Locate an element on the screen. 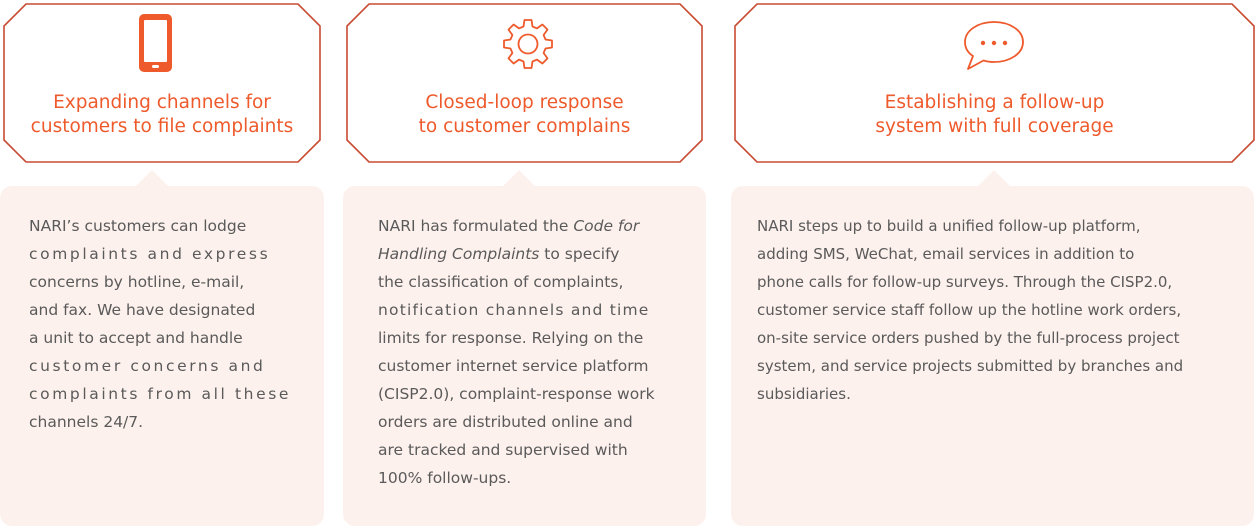  gear-icon is located at coordinates (528, 44).